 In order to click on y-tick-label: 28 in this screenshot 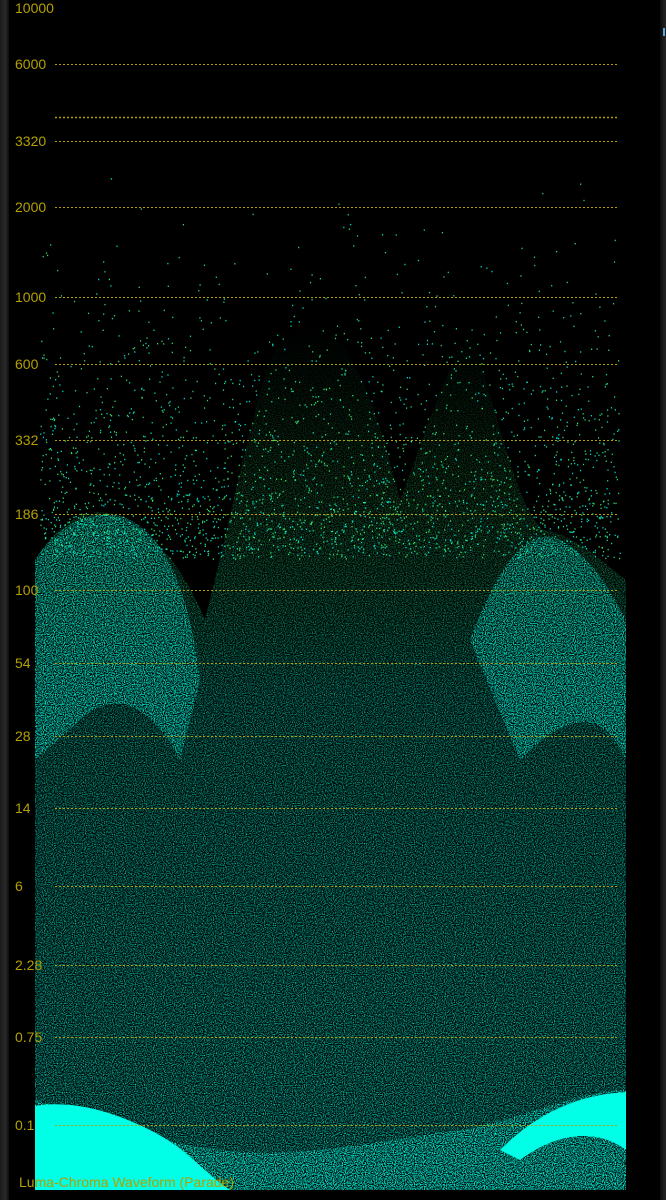, I will do `click(23, 736)`.